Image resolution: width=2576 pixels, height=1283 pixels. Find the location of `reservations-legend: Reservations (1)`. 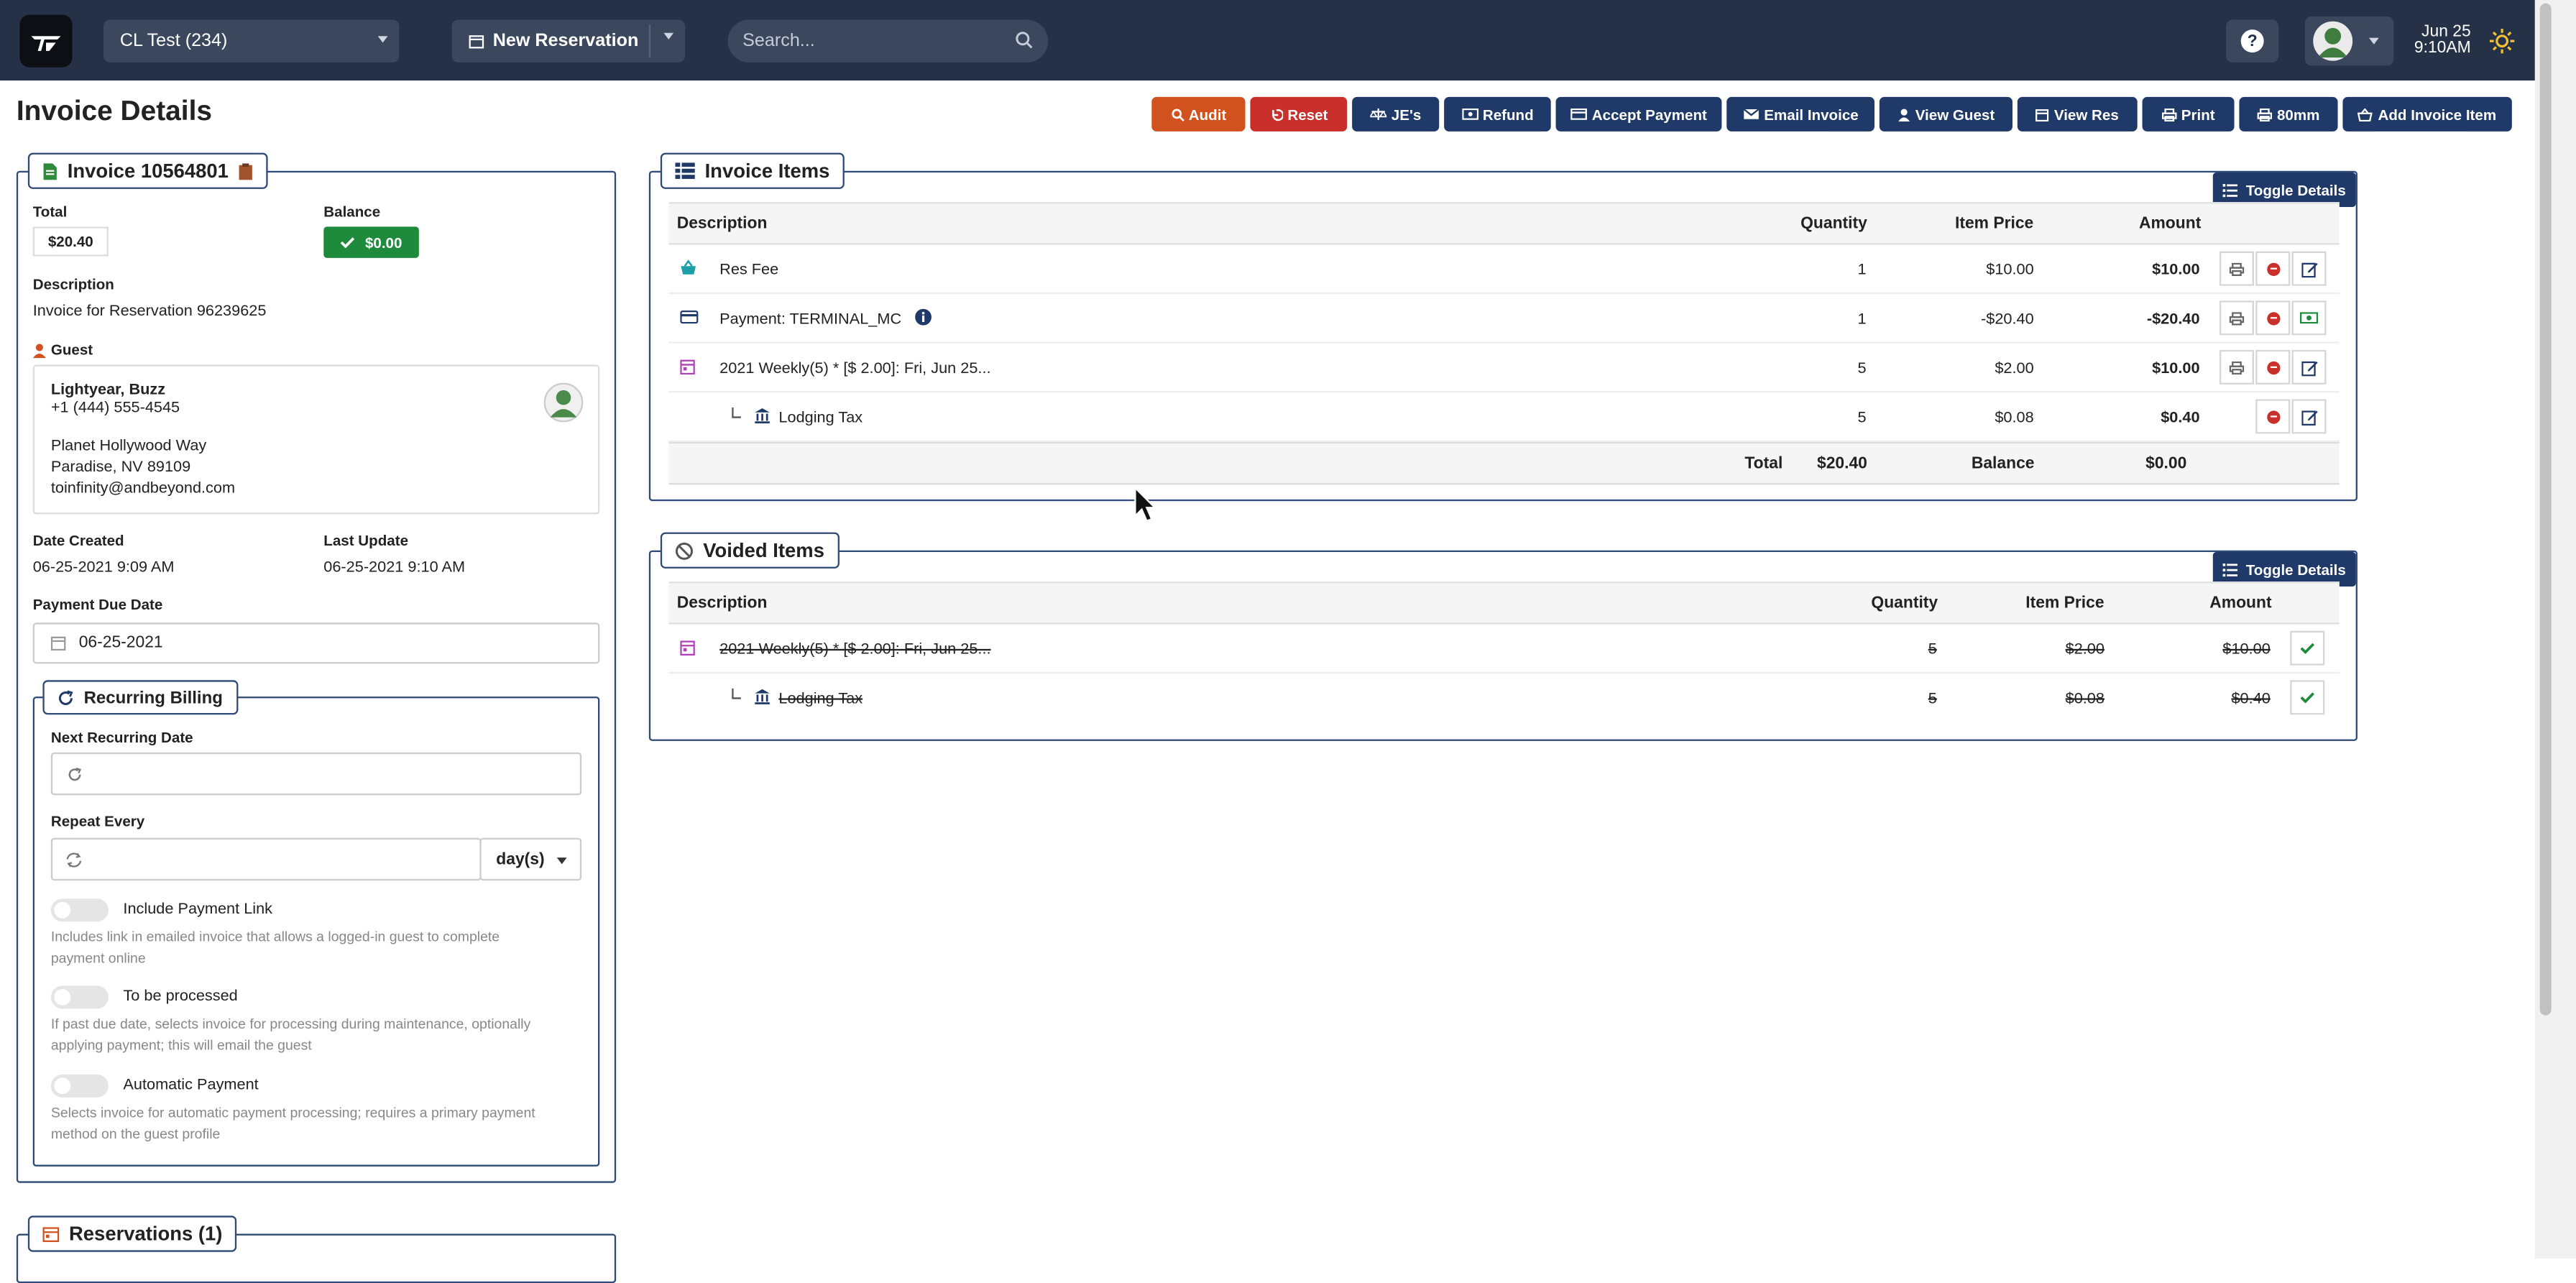

reservations-legend: Reservations (1) is located at coordinates (132, 1233).